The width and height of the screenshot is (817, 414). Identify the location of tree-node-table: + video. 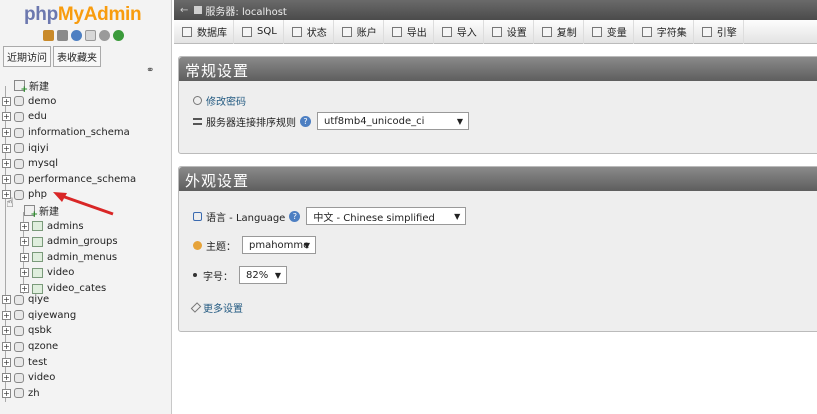
(85, 273).